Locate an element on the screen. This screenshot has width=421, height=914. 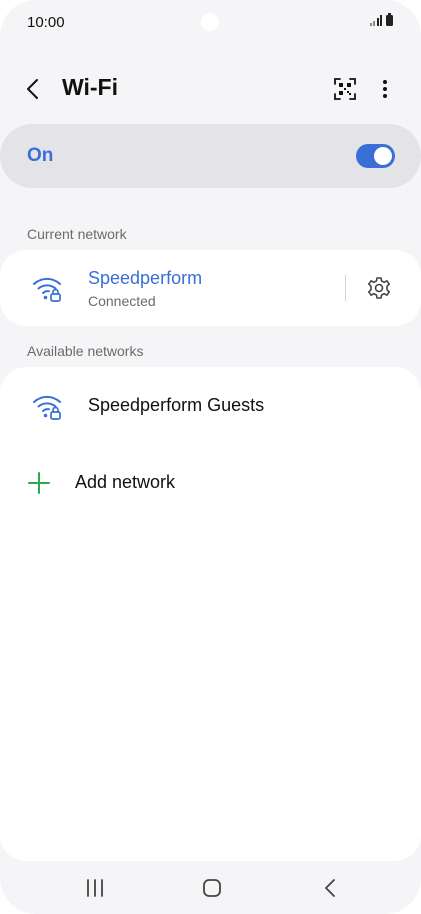
current-network-row: Speedperform Connected is located at coordinates (210, 288).